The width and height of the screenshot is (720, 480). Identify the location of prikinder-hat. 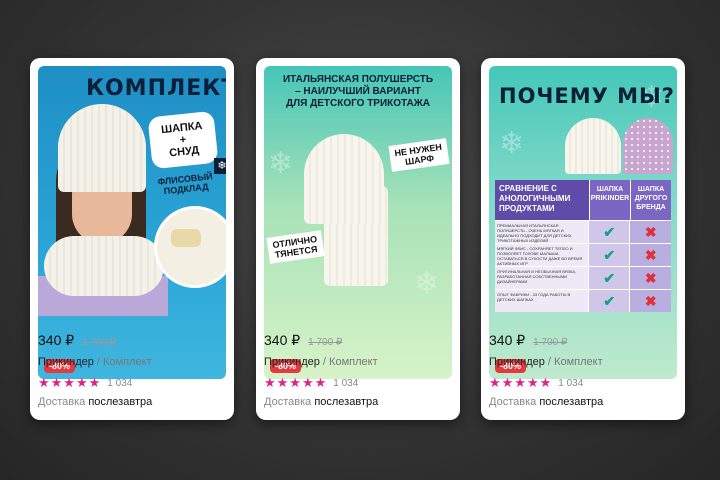
(593, 146).